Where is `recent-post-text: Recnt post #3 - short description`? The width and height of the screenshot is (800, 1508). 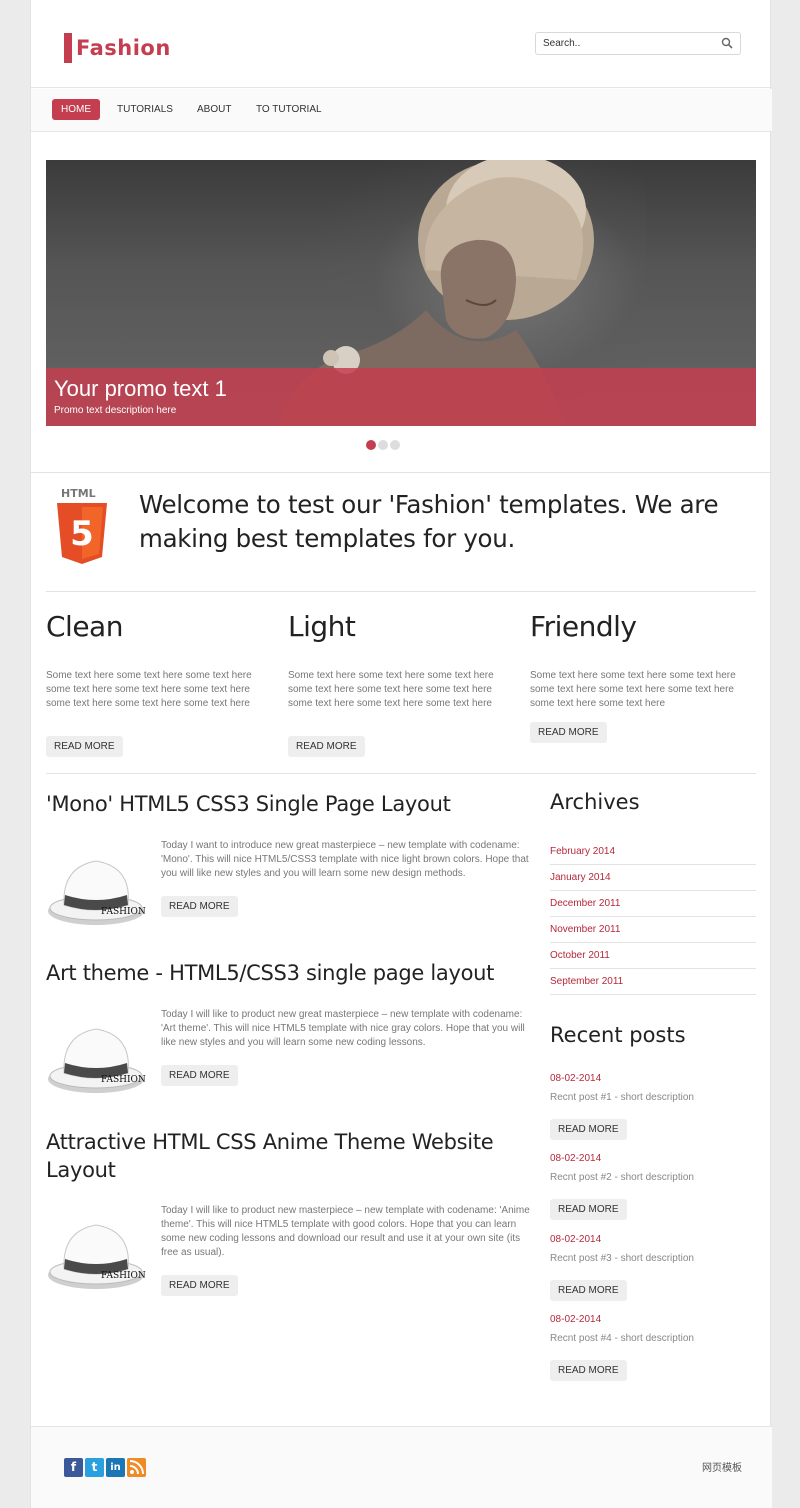
recent-post-text: Recnt post #3 - short description is located at coordinates (622, 1258).